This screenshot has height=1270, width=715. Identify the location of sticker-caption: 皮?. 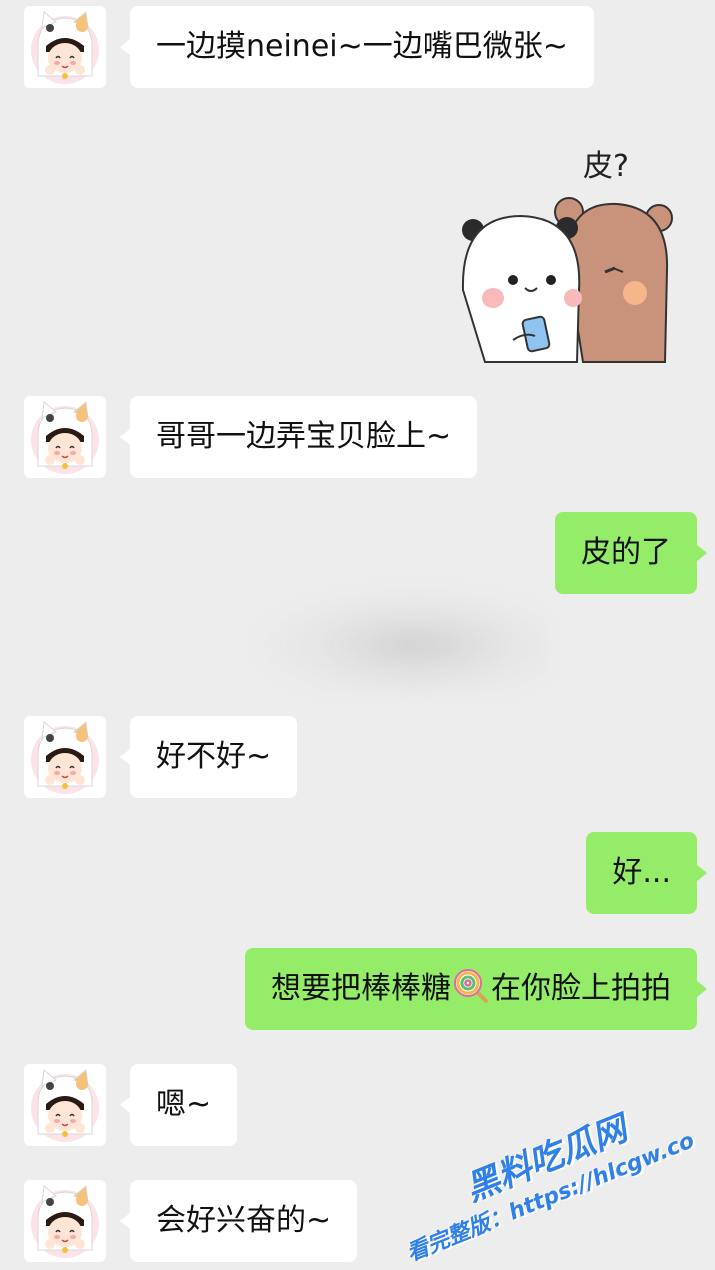
(606, 166).